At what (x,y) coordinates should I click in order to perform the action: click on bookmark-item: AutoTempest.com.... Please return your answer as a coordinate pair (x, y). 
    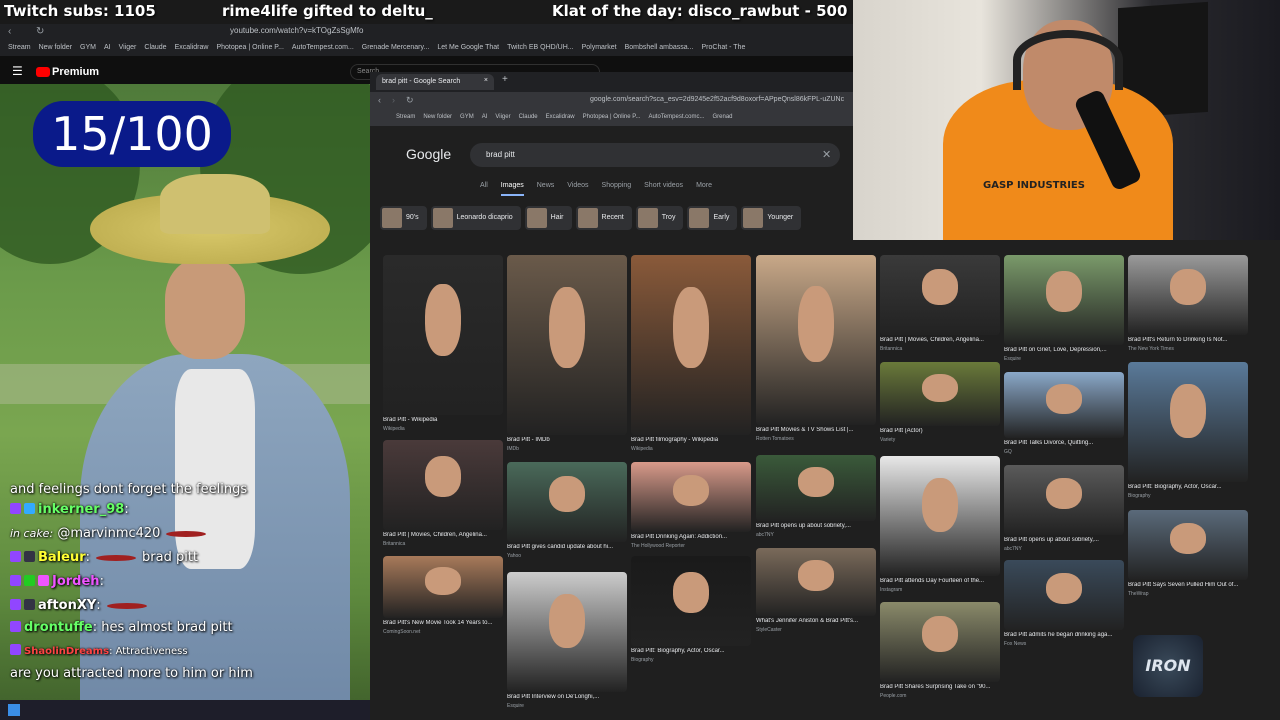
    Looking at the image, I should click on (323, 47).